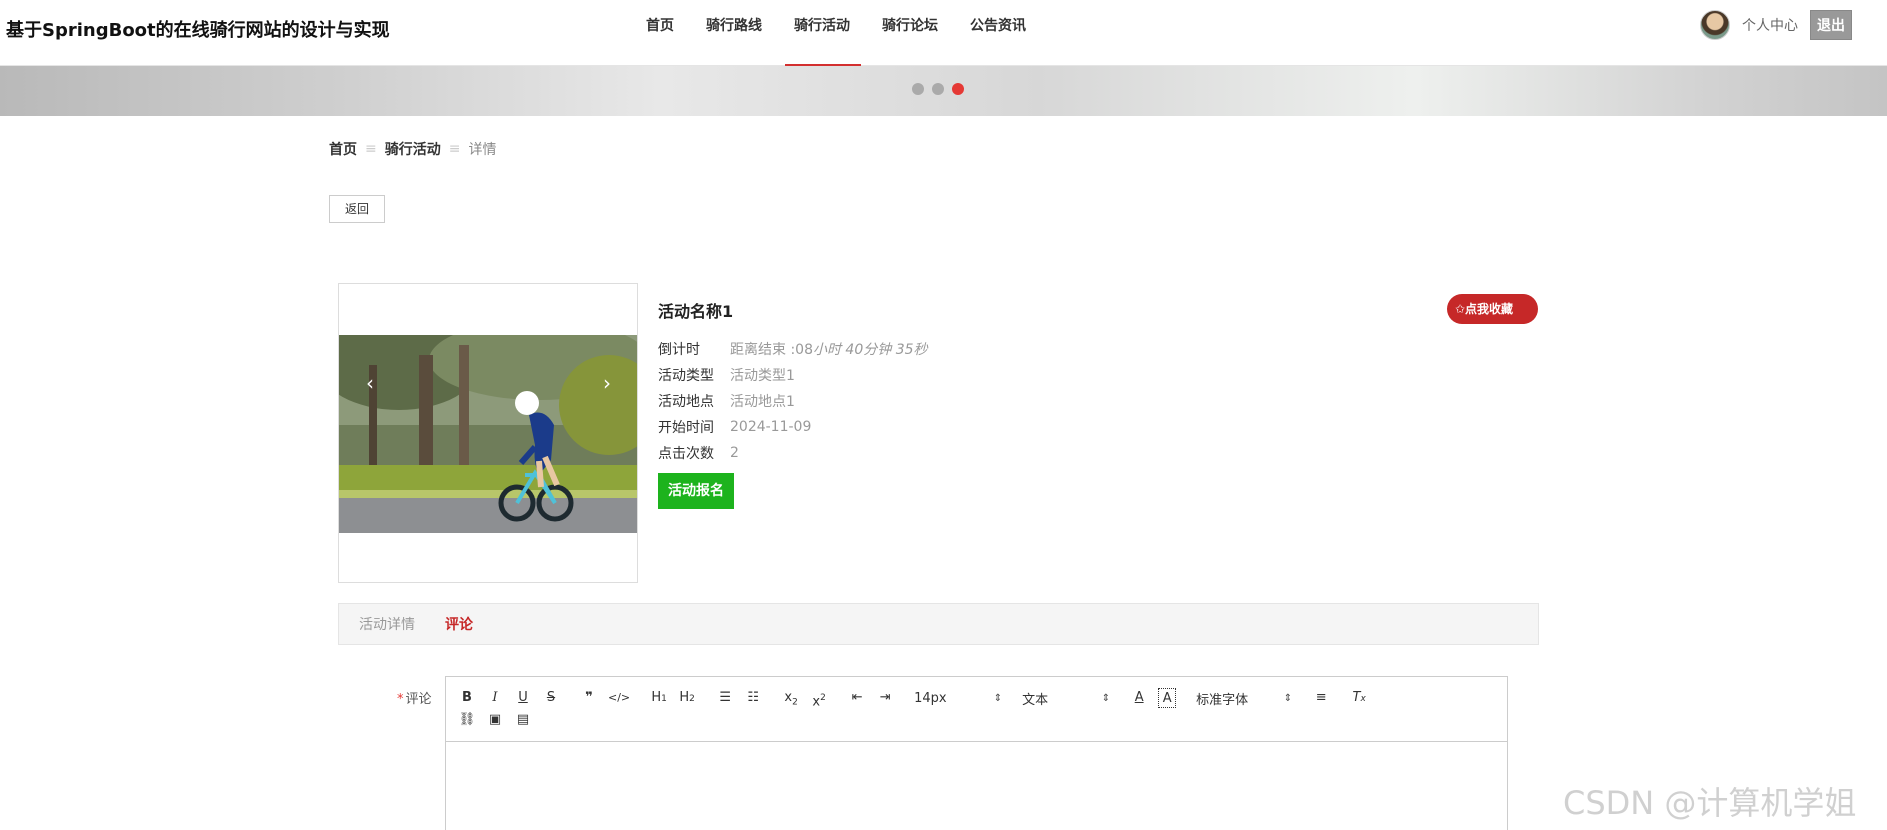 The height and width of the screenshot is (830, 1887). What do you see at coordinates (976, 786) in the screenshot?
I see `comment-editor-input` at bounding box center [976, 786].